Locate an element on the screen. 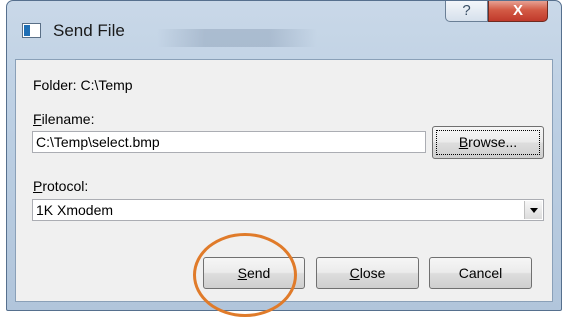 Image resolution: width=569 pixels, height=317 pixels. send-button-label: Send is located at coordinates (254, 273).